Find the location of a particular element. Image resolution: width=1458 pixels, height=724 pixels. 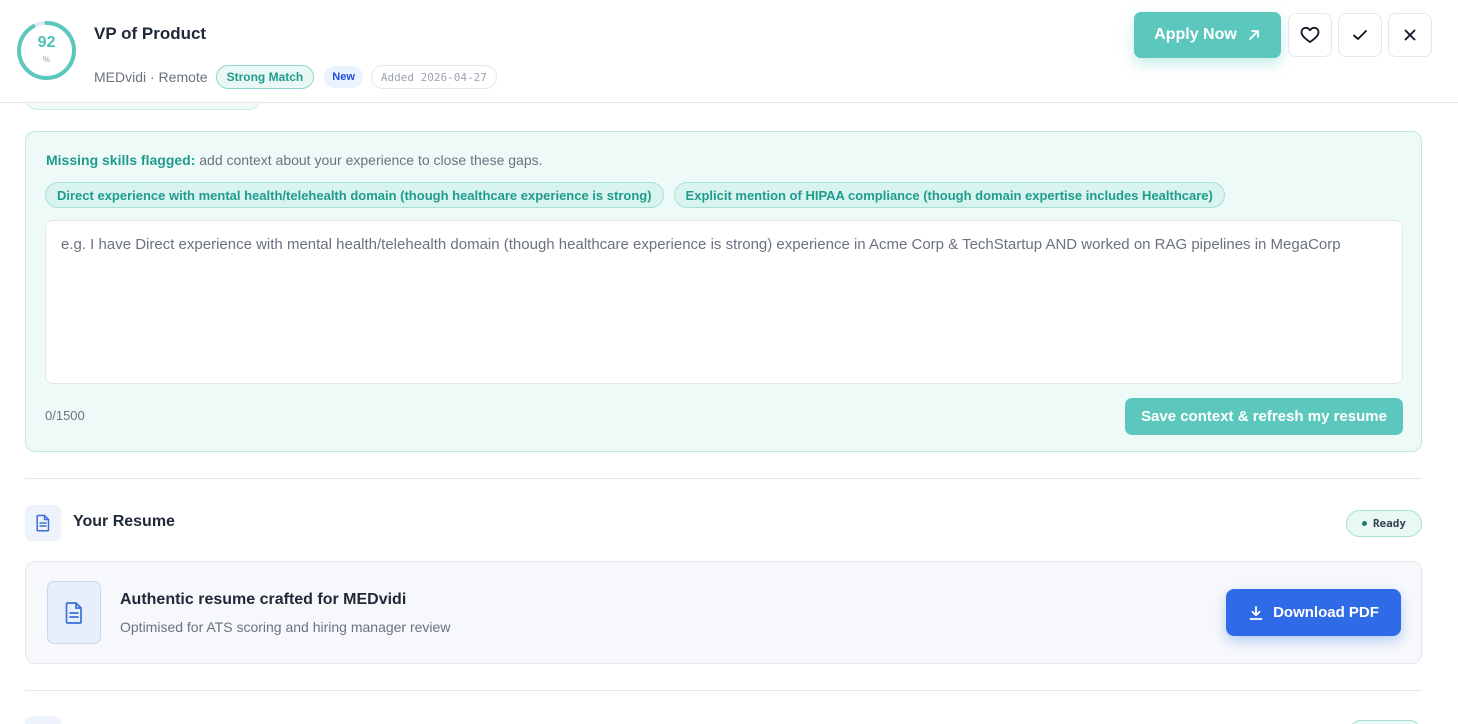

mark-applied-button is located at coordinates (1360, 35).